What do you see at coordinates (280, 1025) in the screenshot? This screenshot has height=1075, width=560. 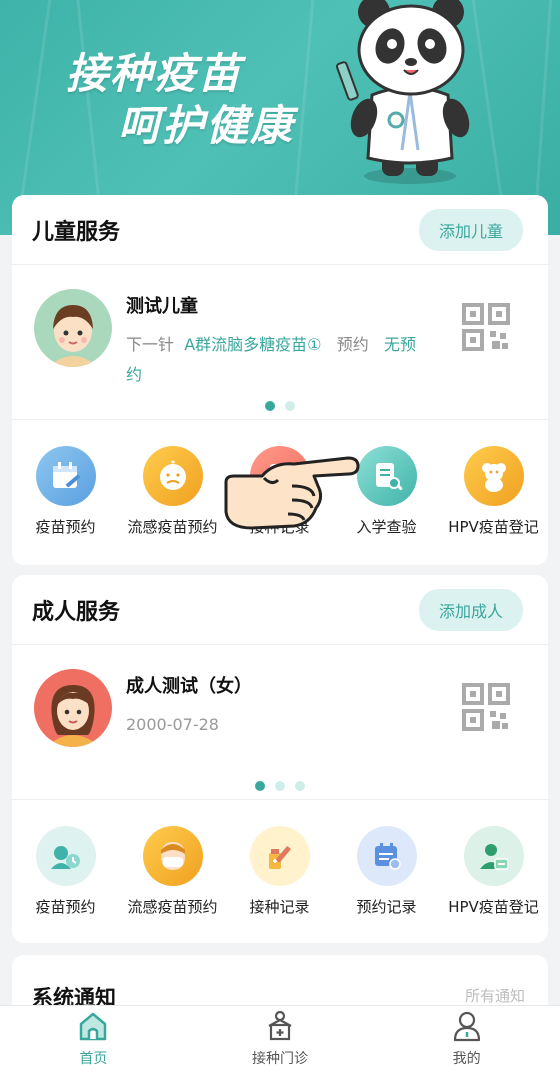 I see `clinic-icon` at bounding box center [280, 1025].